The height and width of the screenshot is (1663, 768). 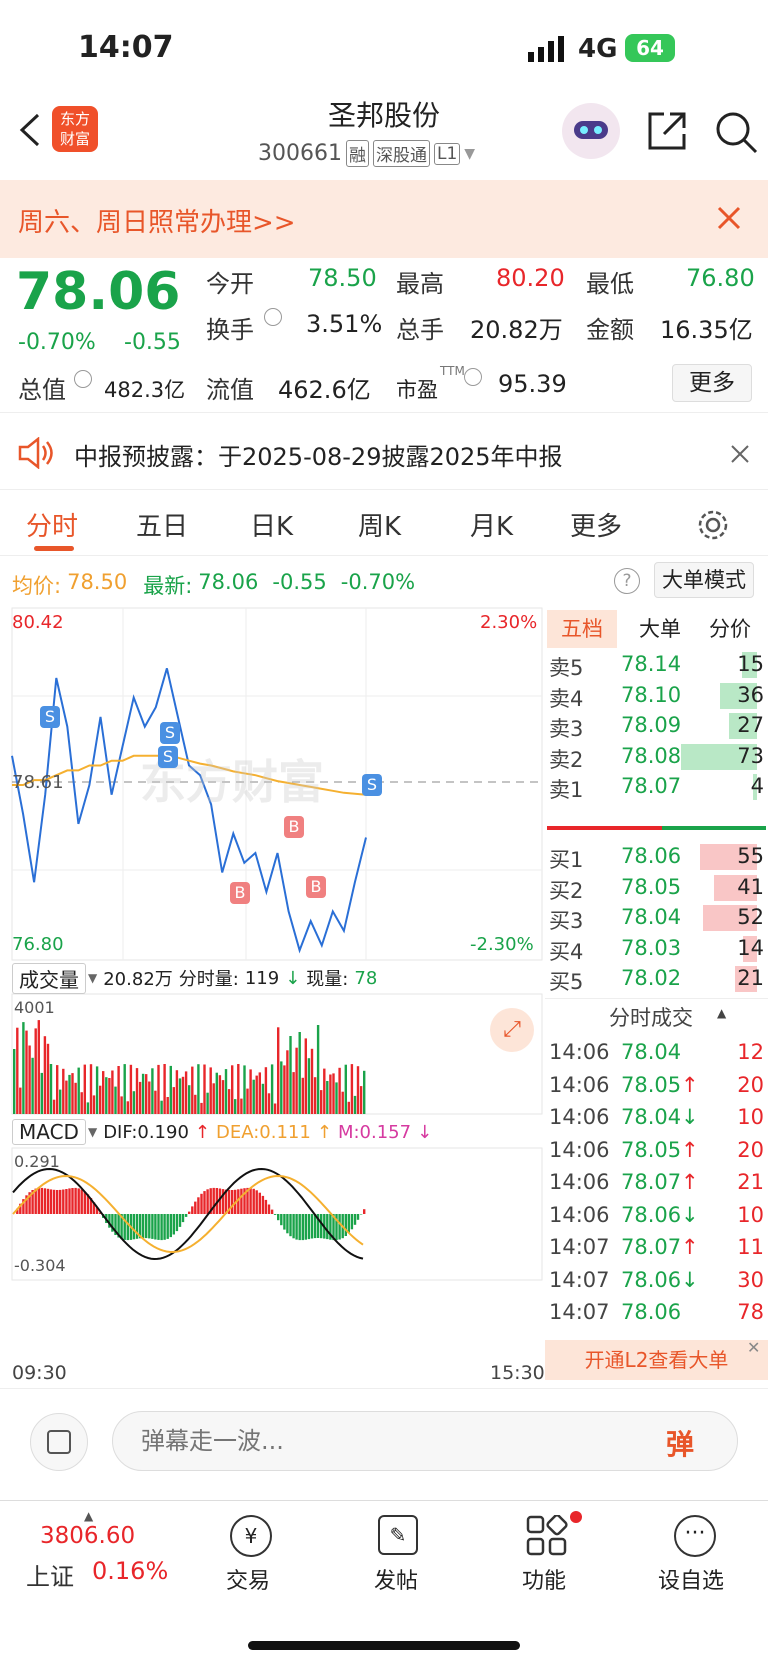 I want to click on amount-label: 金额, so click(x=610, y=330).